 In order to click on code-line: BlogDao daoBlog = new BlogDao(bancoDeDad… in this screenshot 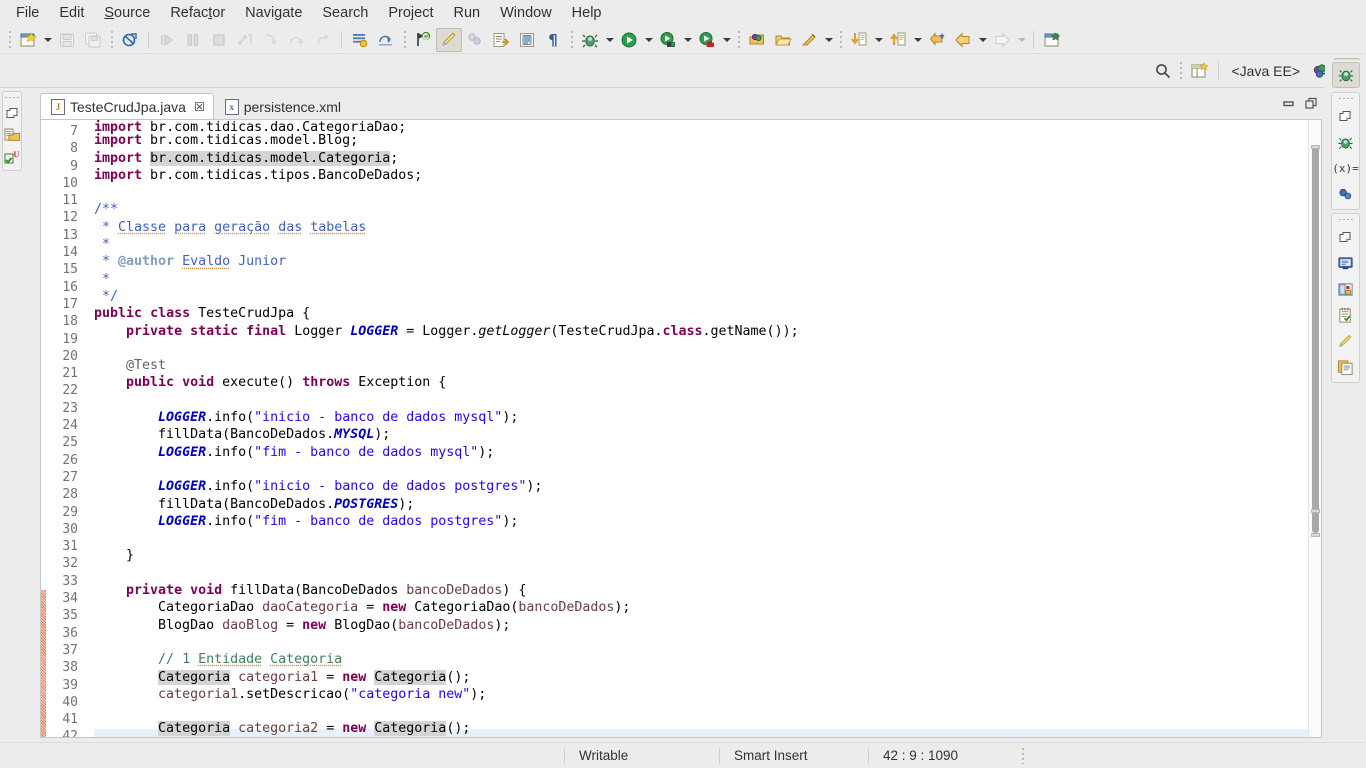, I will do `click(701, 625)`.